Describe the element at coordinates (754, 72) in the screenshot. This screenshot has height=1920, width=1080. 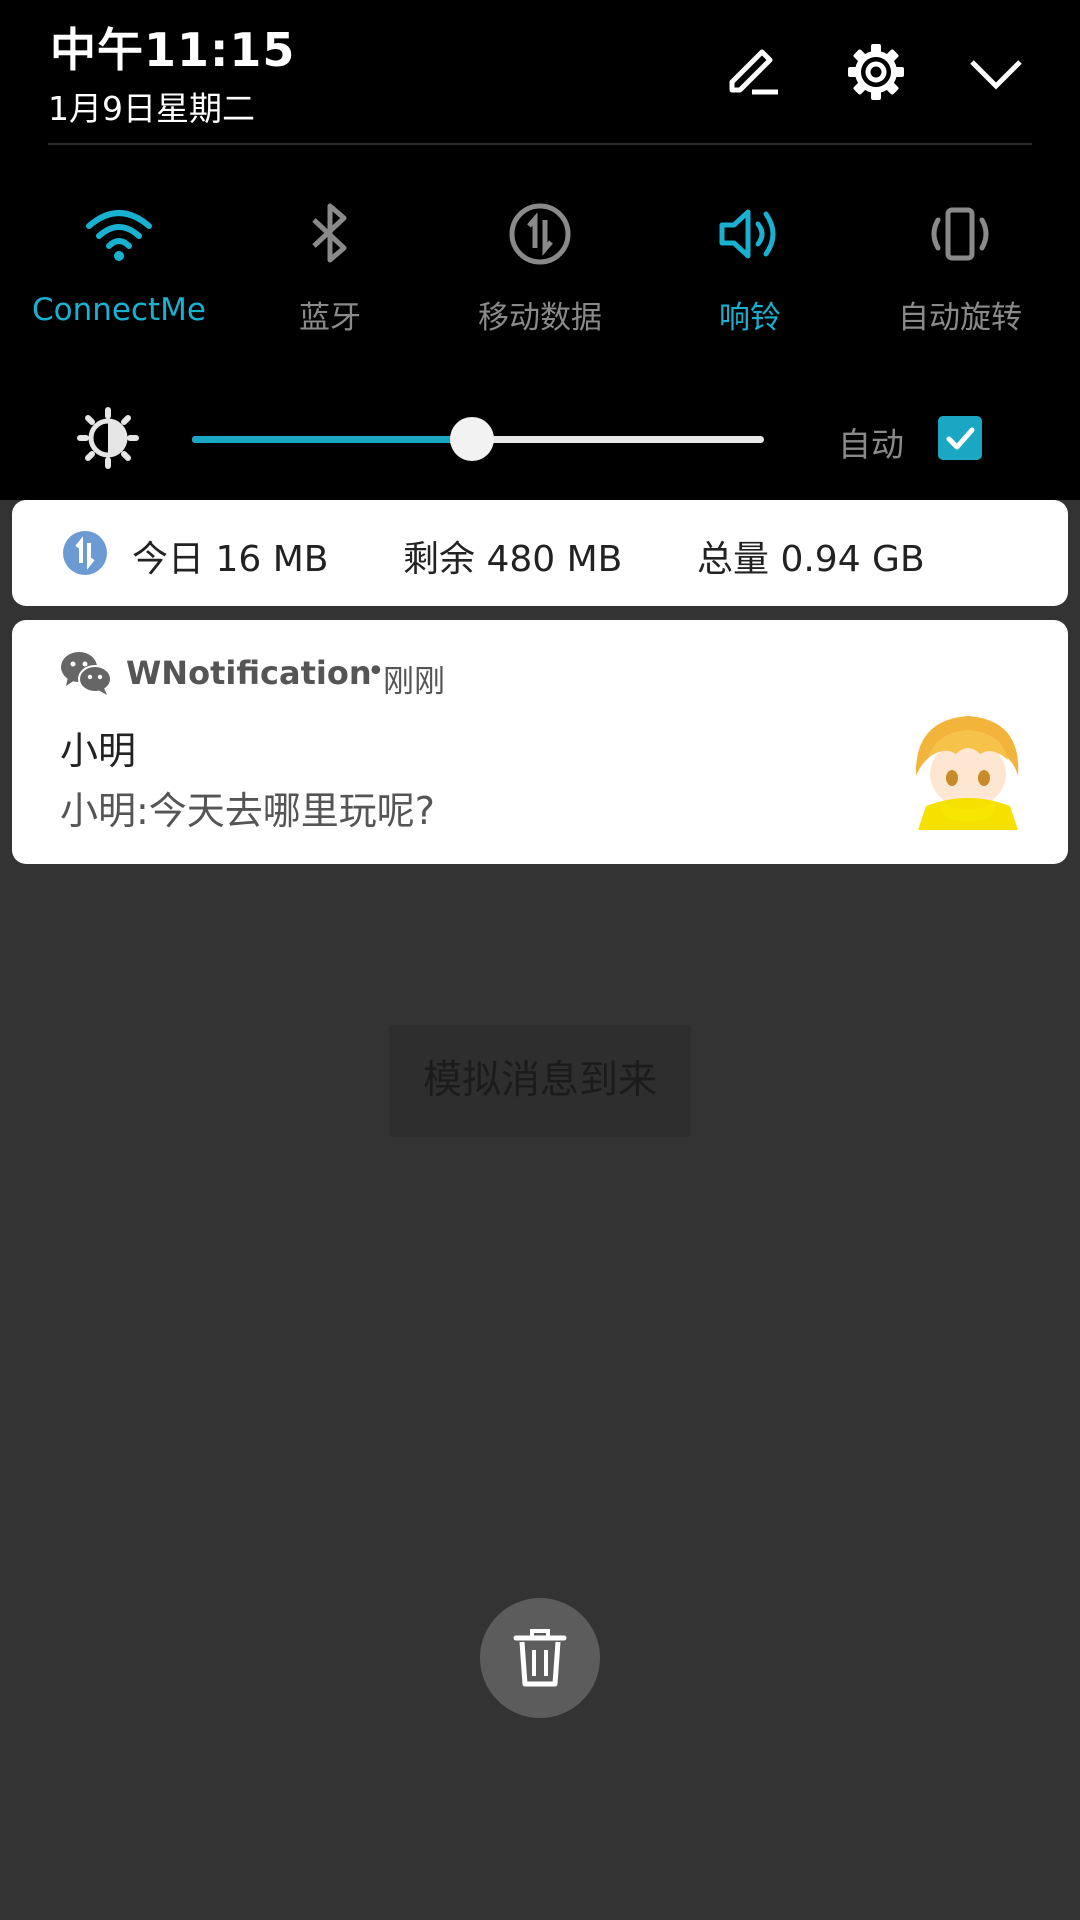
I see `edit-icon` at that location.